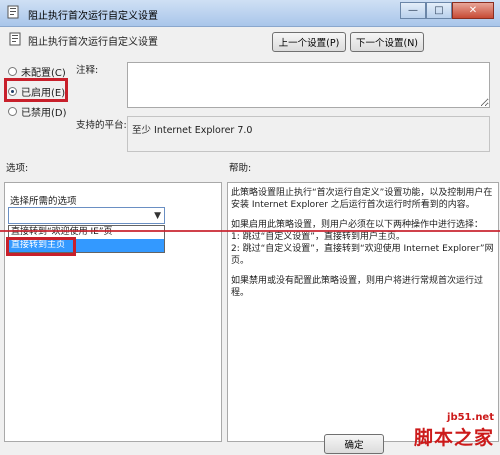  What do you see at coordinates (308, 85) in the screenshot?
I see `comment-field` at bounding box center [308, 85].